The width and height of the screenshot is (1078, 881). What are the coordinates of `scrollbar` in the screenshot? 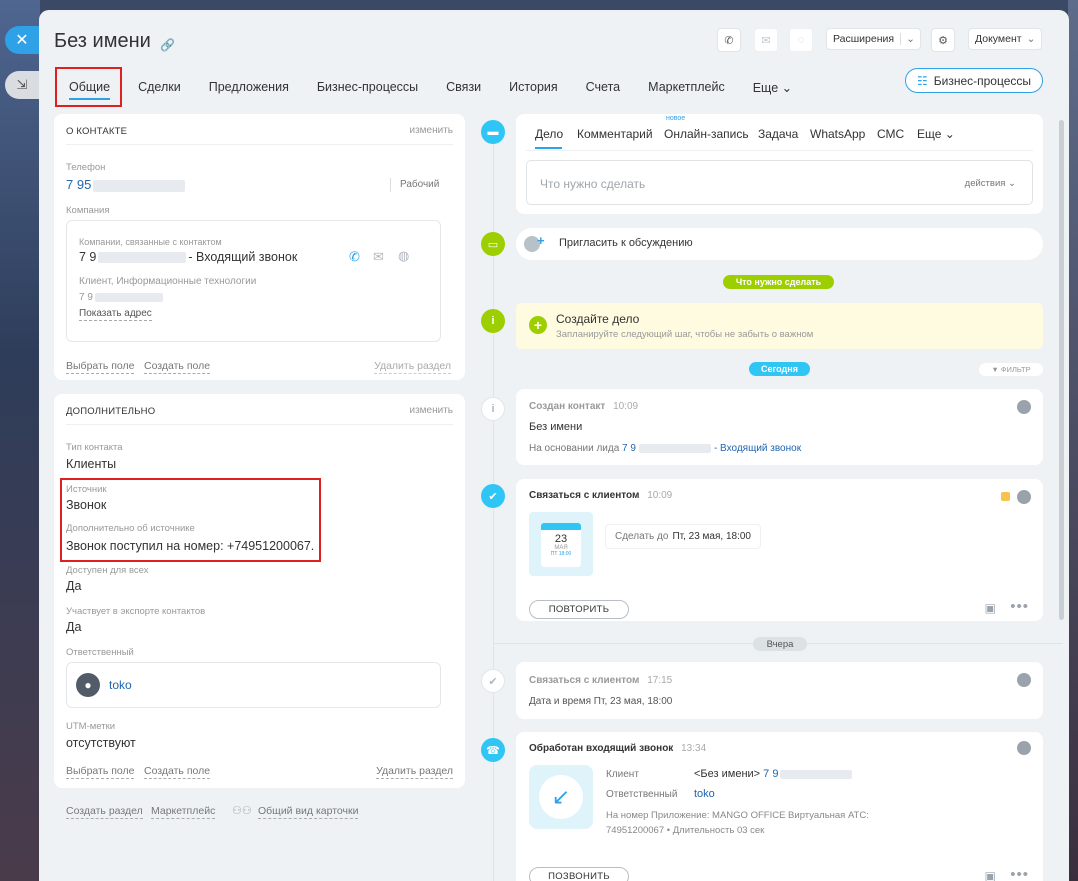 It's located at (1061, 370).